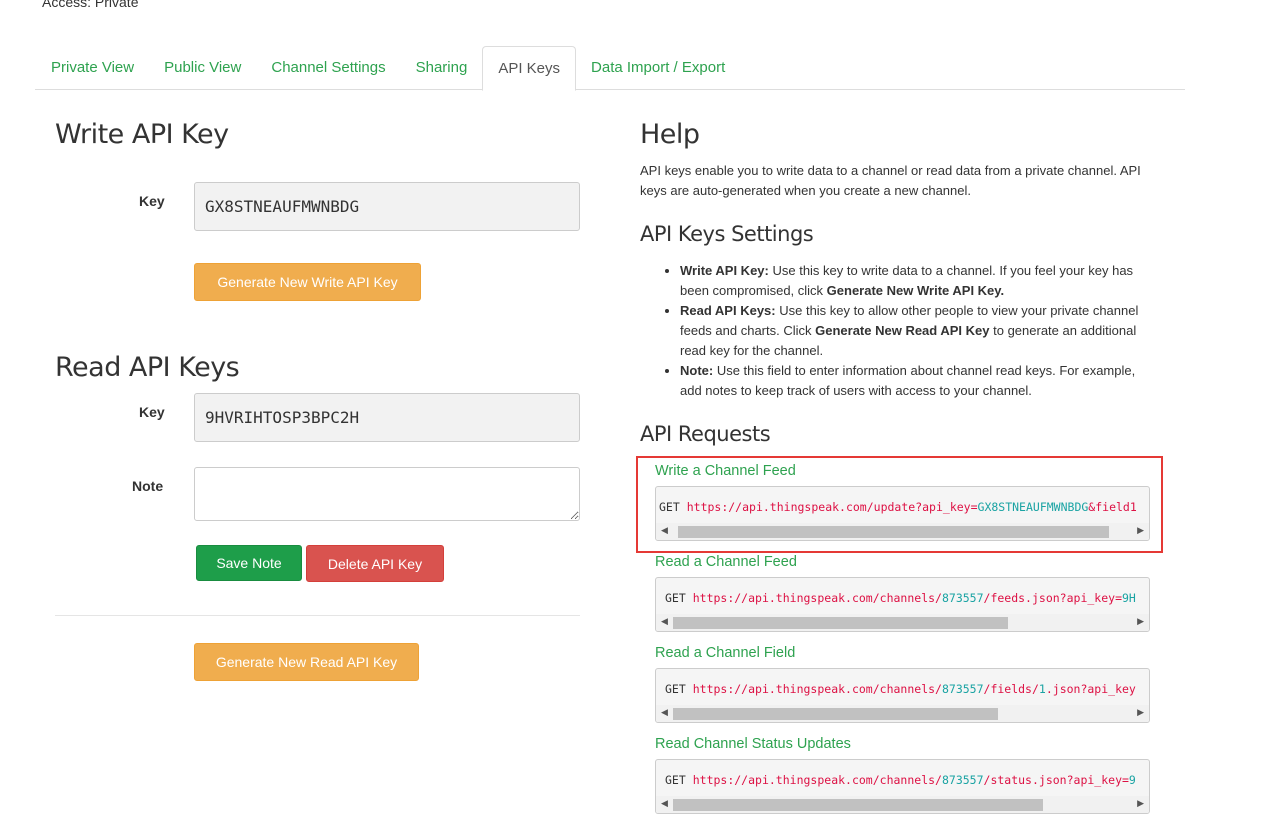 The width and height of the screenshot is (1287, 824). I want to click on tab-api-keys: API Keys, so click(529, 68).